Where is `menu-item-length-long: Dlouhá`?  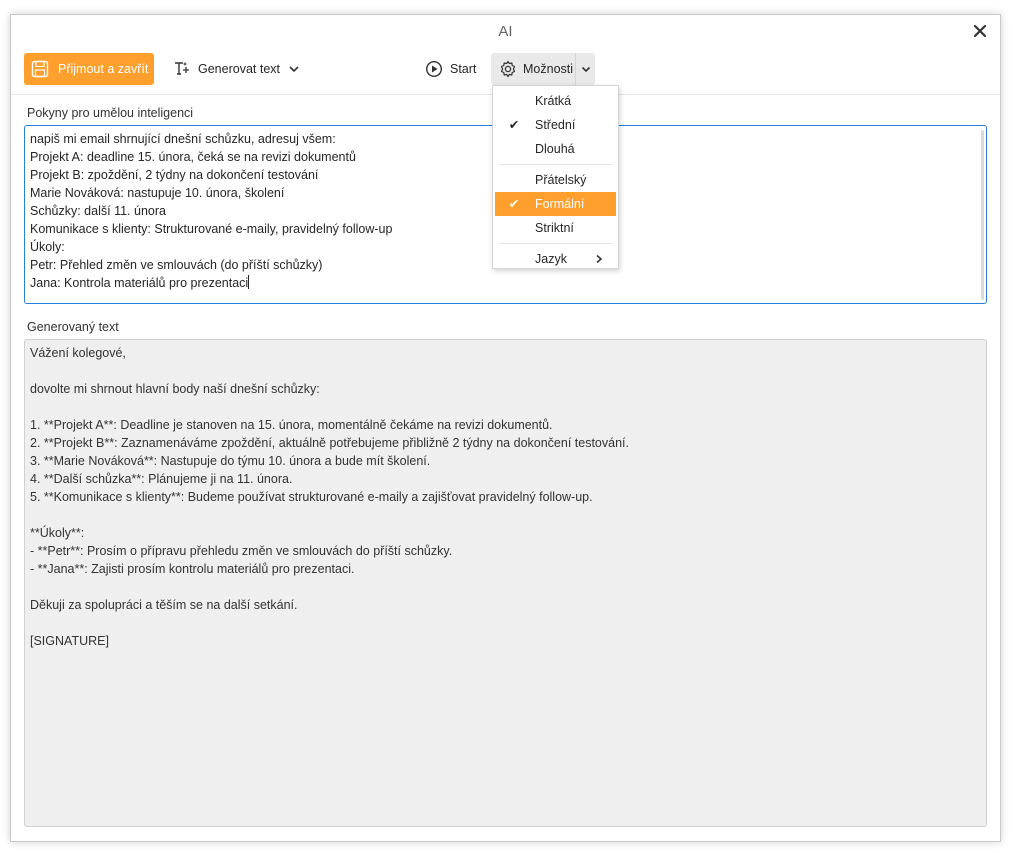 menu-item-length-long: Dlouhá is located at coordinates (555, 149).